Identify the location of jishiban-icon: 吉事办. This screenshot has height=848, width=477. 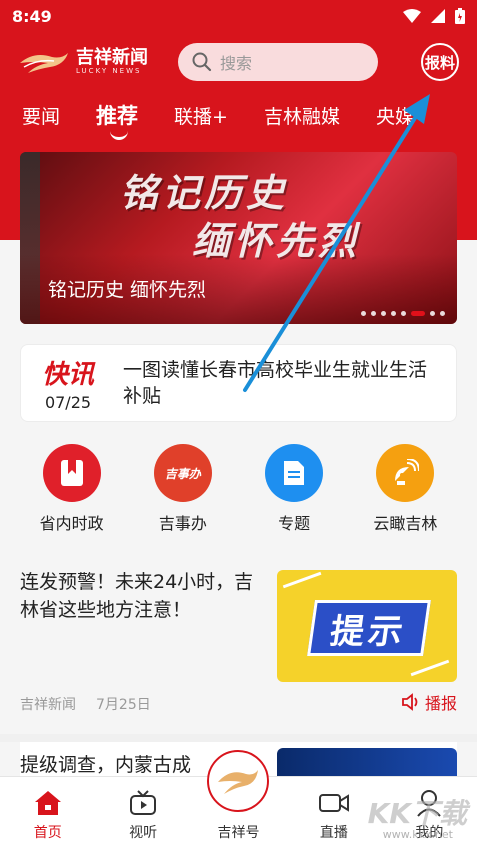
(182, 473).